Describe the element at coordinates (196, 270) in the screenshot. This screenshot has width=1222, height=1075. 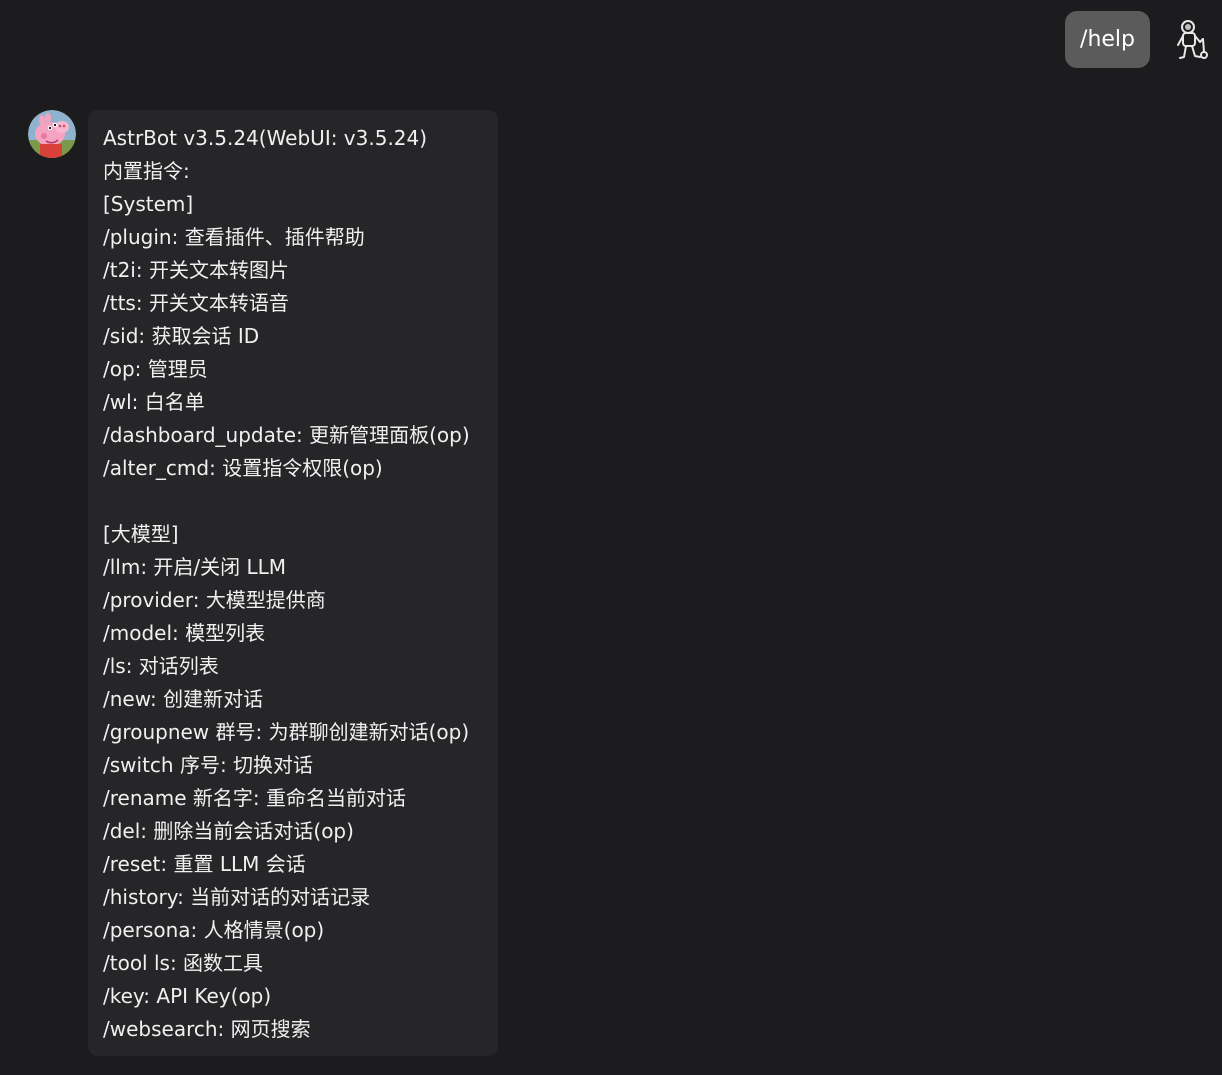
I see `bot-message-line: /t2i: 开关文本转图片` at that location.